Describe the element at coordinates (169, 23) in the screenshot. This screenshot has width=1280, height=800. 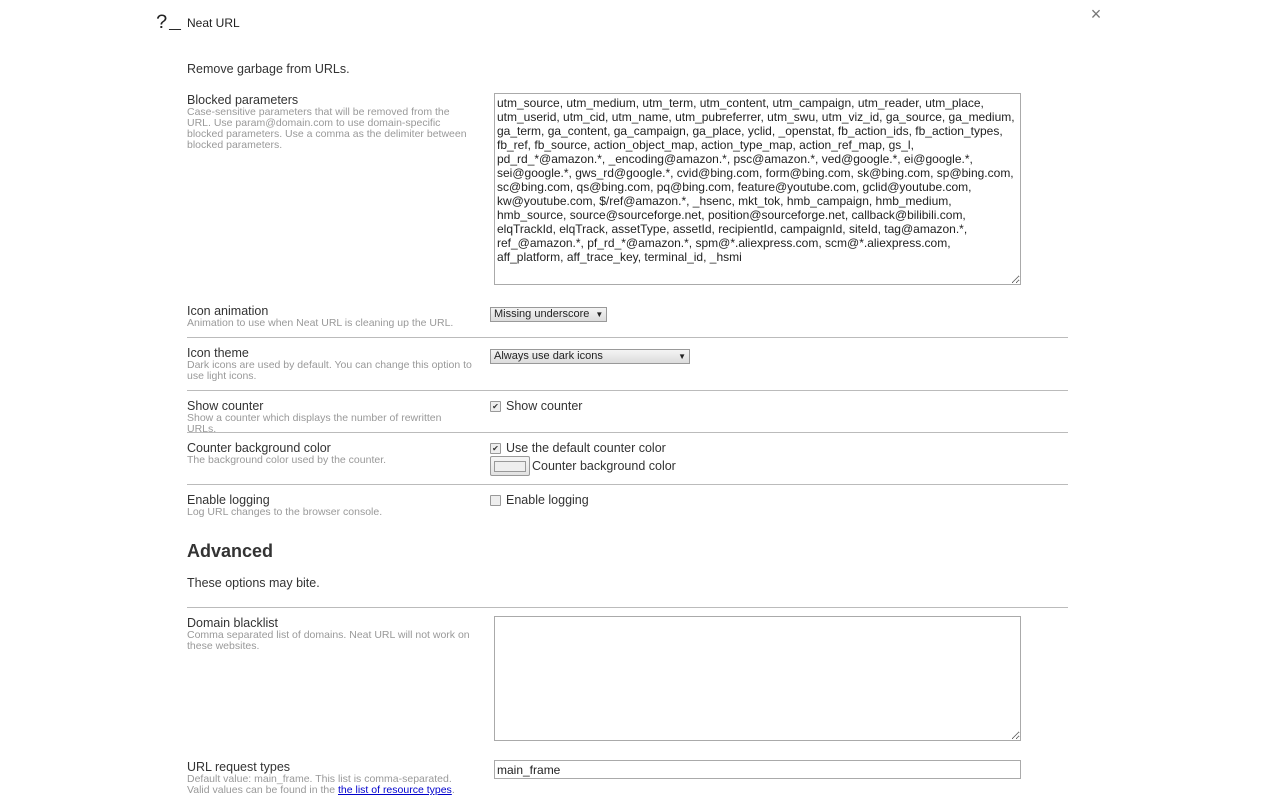
I see `neat-url-logo-icon: ?_` at that location.